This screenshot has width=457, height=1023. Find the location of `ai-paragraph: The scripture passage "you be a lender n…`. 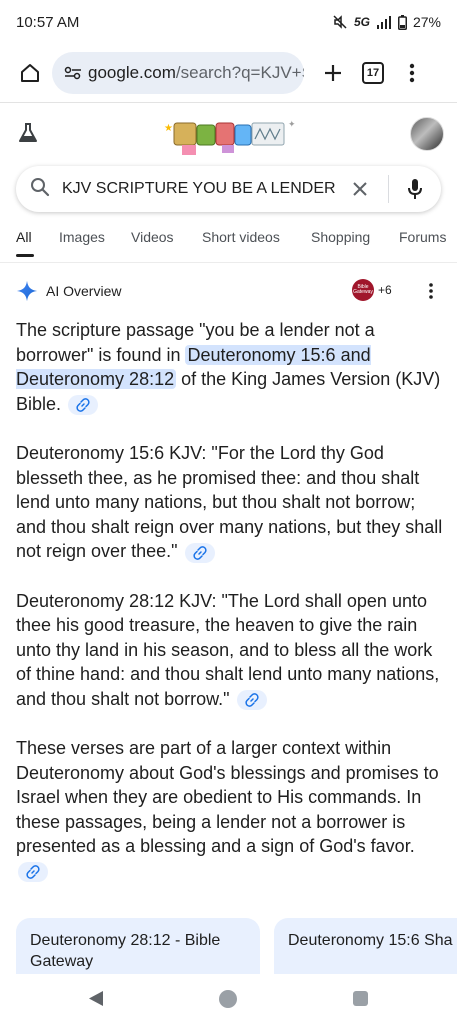

ai-paragraph: The scripture passage "you be a lender n… is located at coordinates (230, 367).